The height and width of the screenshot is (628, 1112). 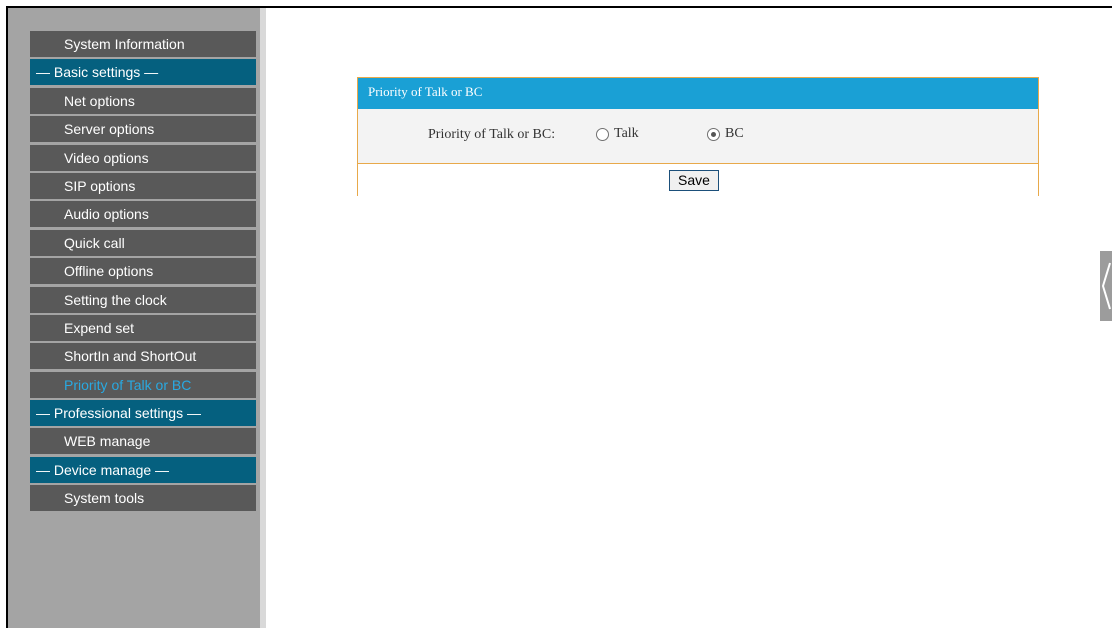 I want to click on sidebar-item-priority-talk-bc: Priority of Talk or BC, so click(x=143, y=384).